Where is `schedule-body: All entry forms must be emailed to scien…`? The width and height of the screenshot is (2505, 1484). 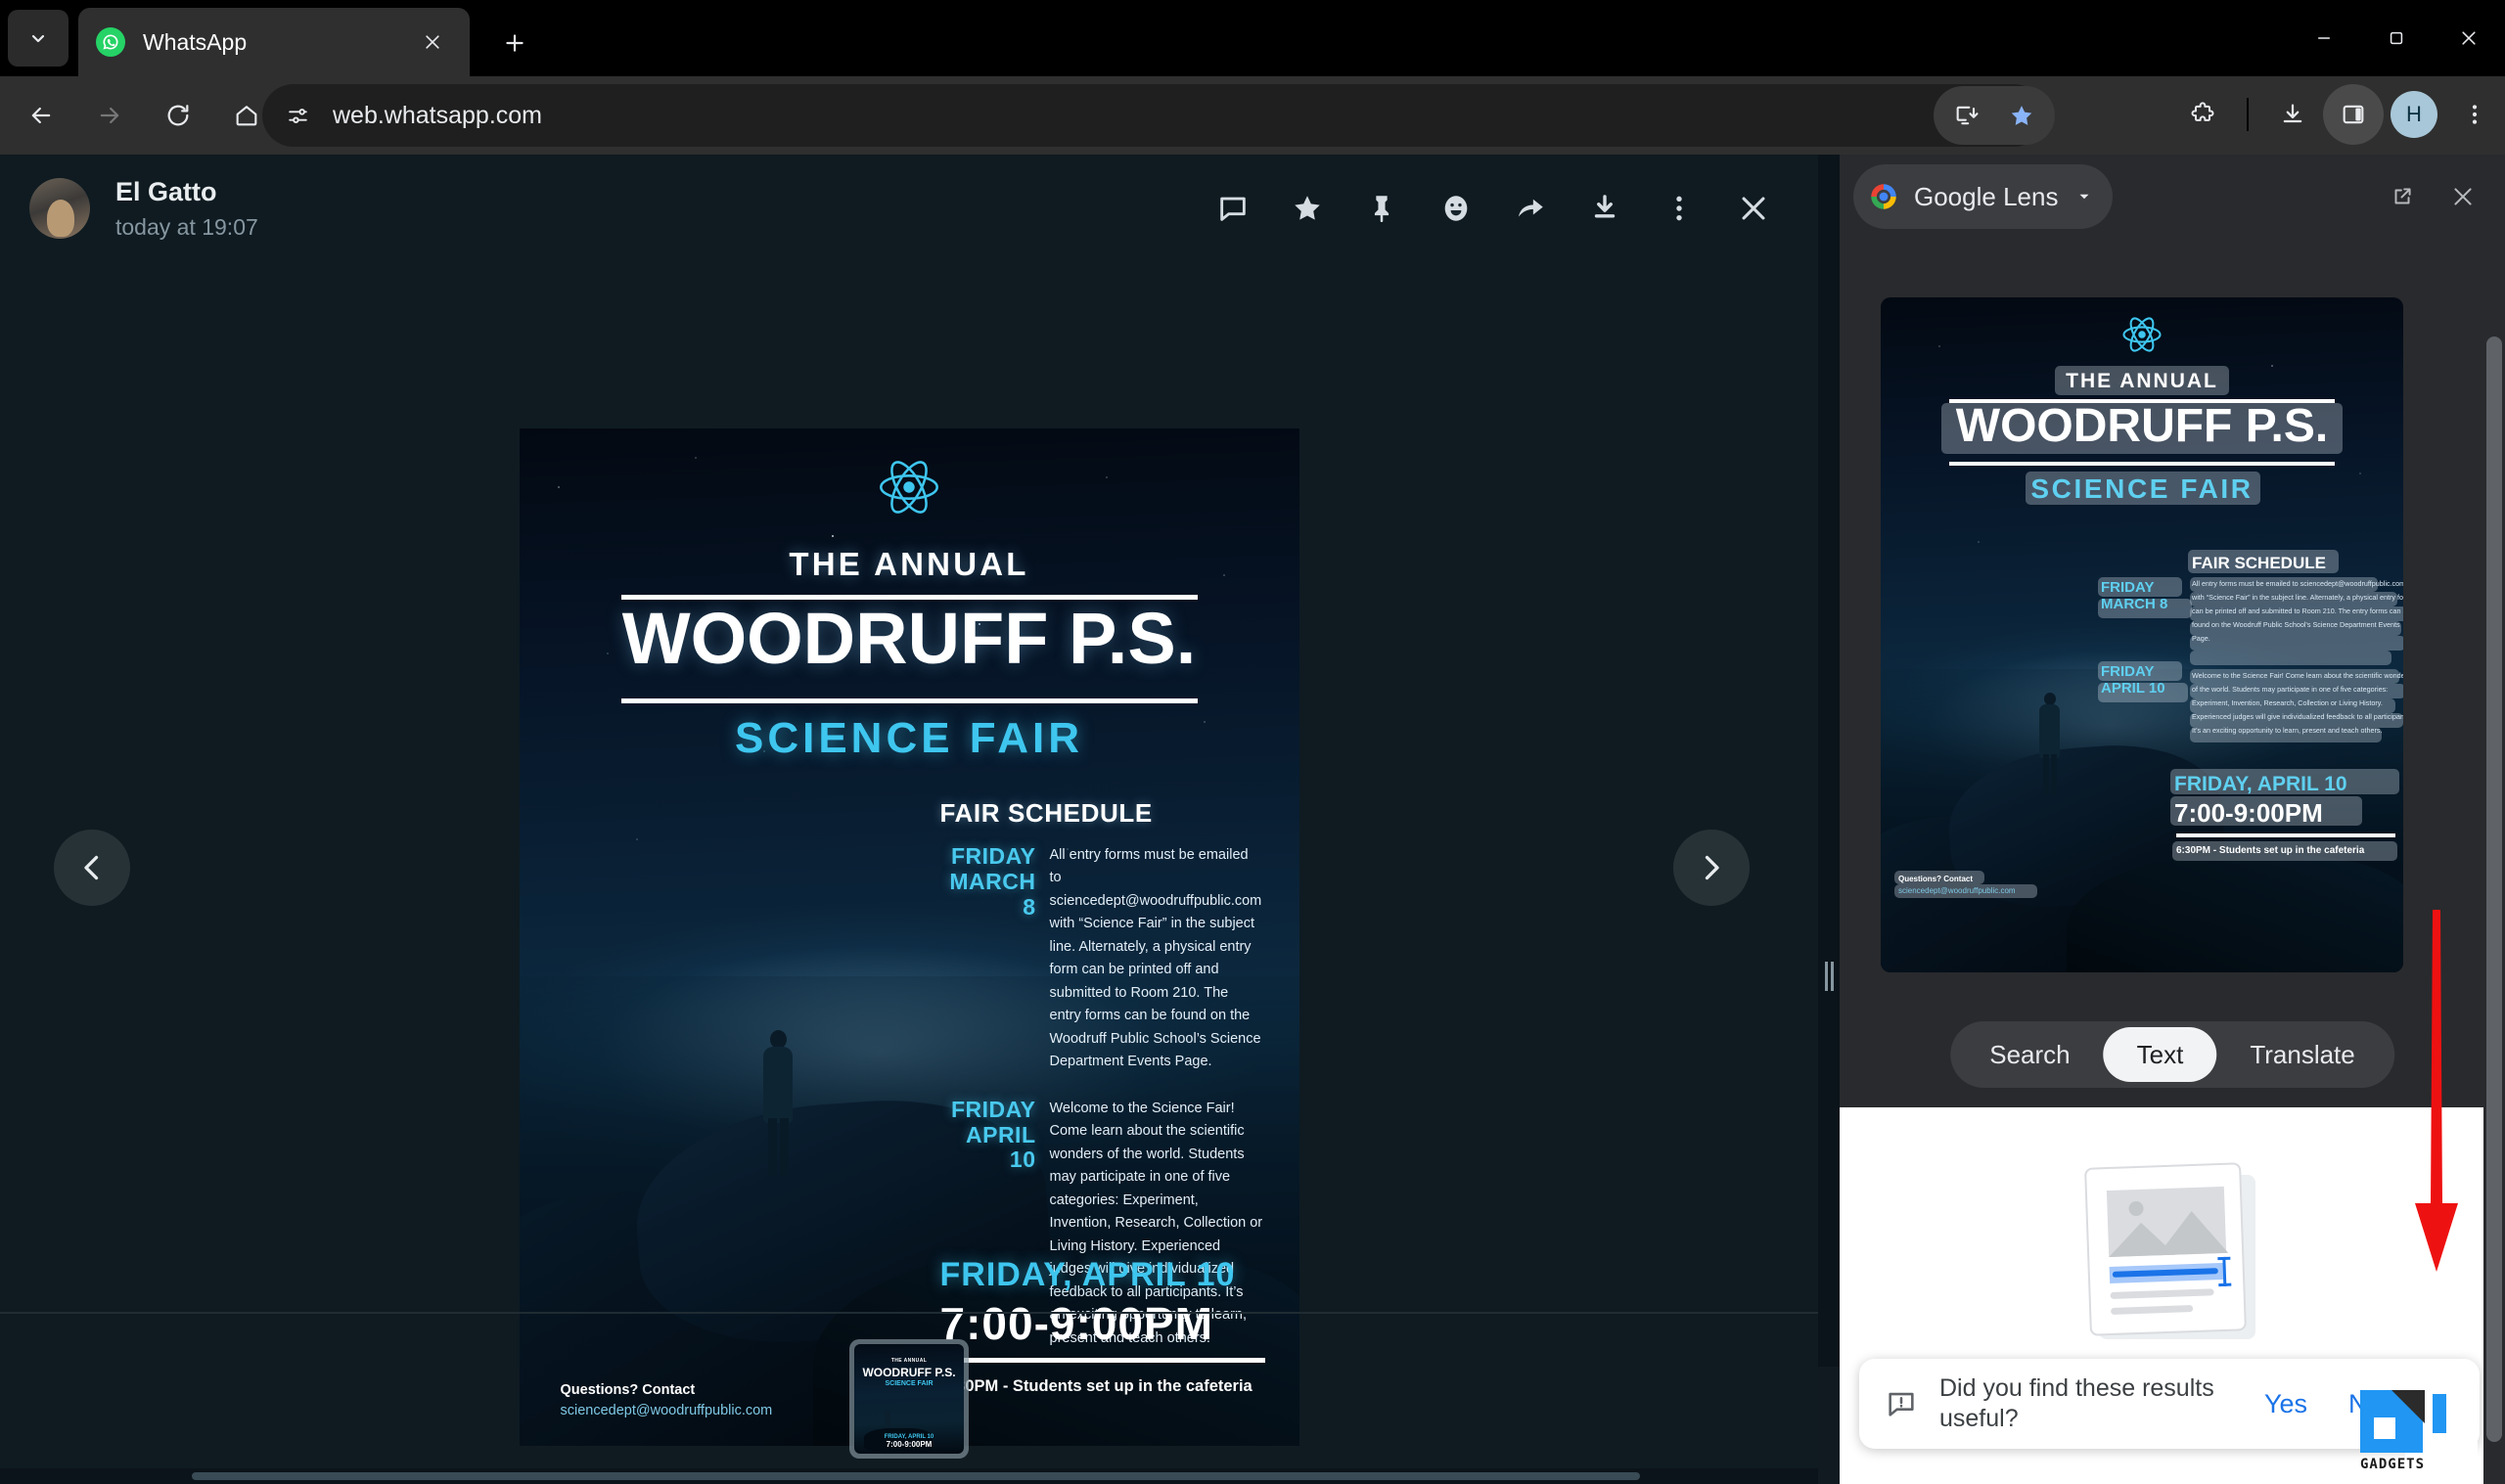 schedule-body: All entry forms must be emailed to scien… is located at coordinates (1155, 958).